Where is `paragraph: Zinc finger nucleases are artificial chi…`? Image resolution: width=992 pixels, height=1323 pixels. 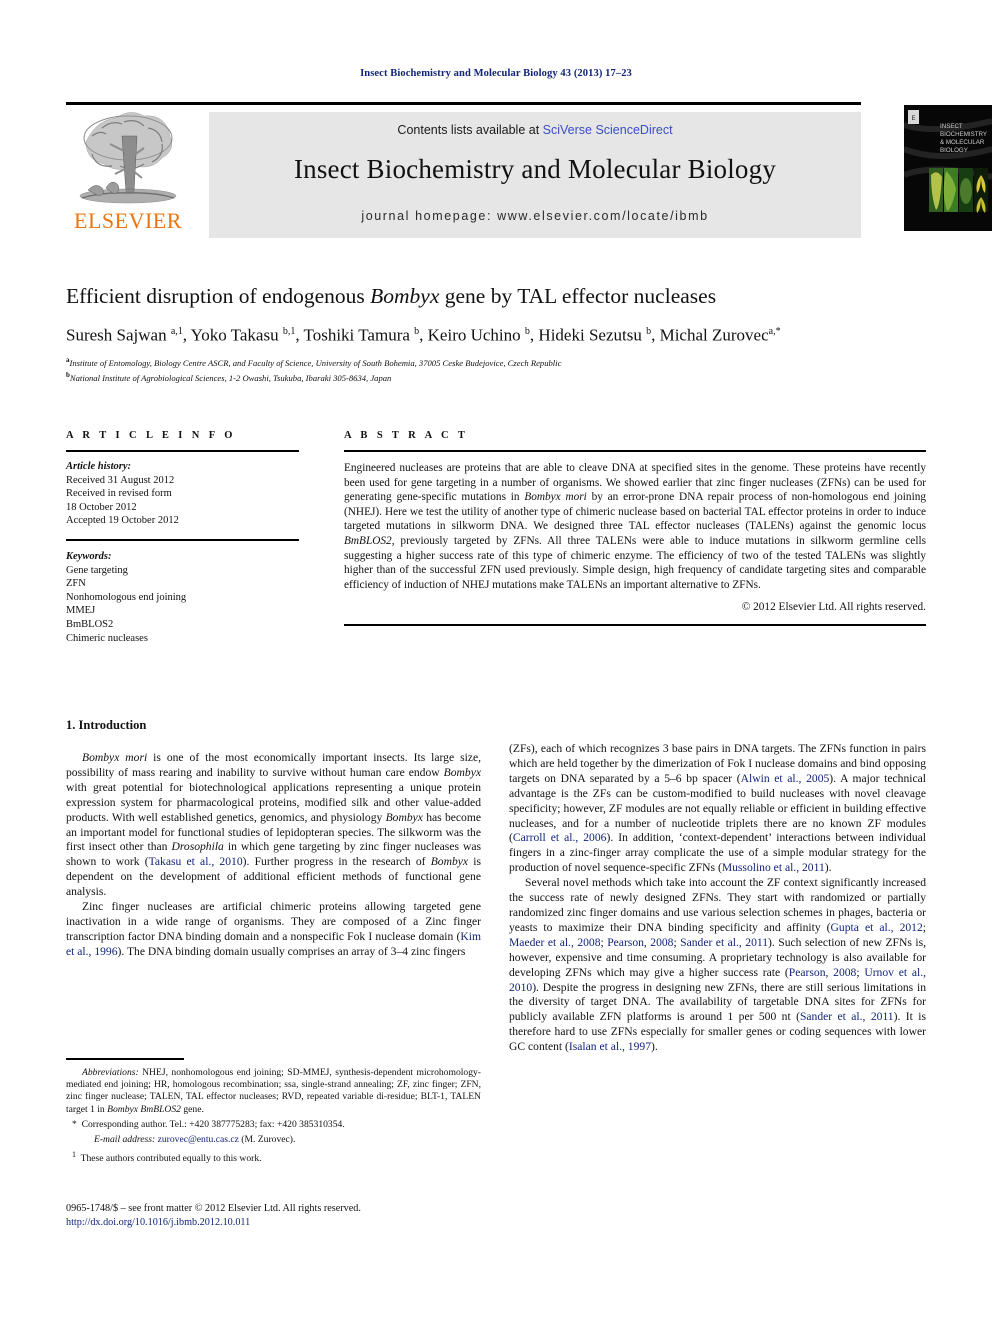 paragraph: Zinc finger nucleases are artificial chi… is located at coordinates (273, 930).